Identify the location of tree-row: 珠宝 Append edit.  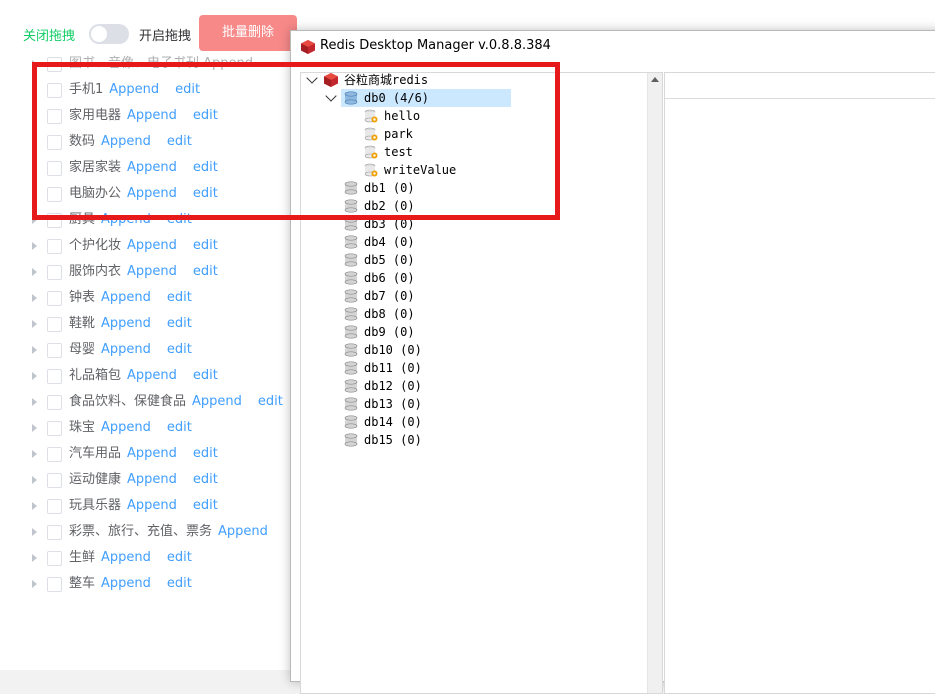
(150, 428).